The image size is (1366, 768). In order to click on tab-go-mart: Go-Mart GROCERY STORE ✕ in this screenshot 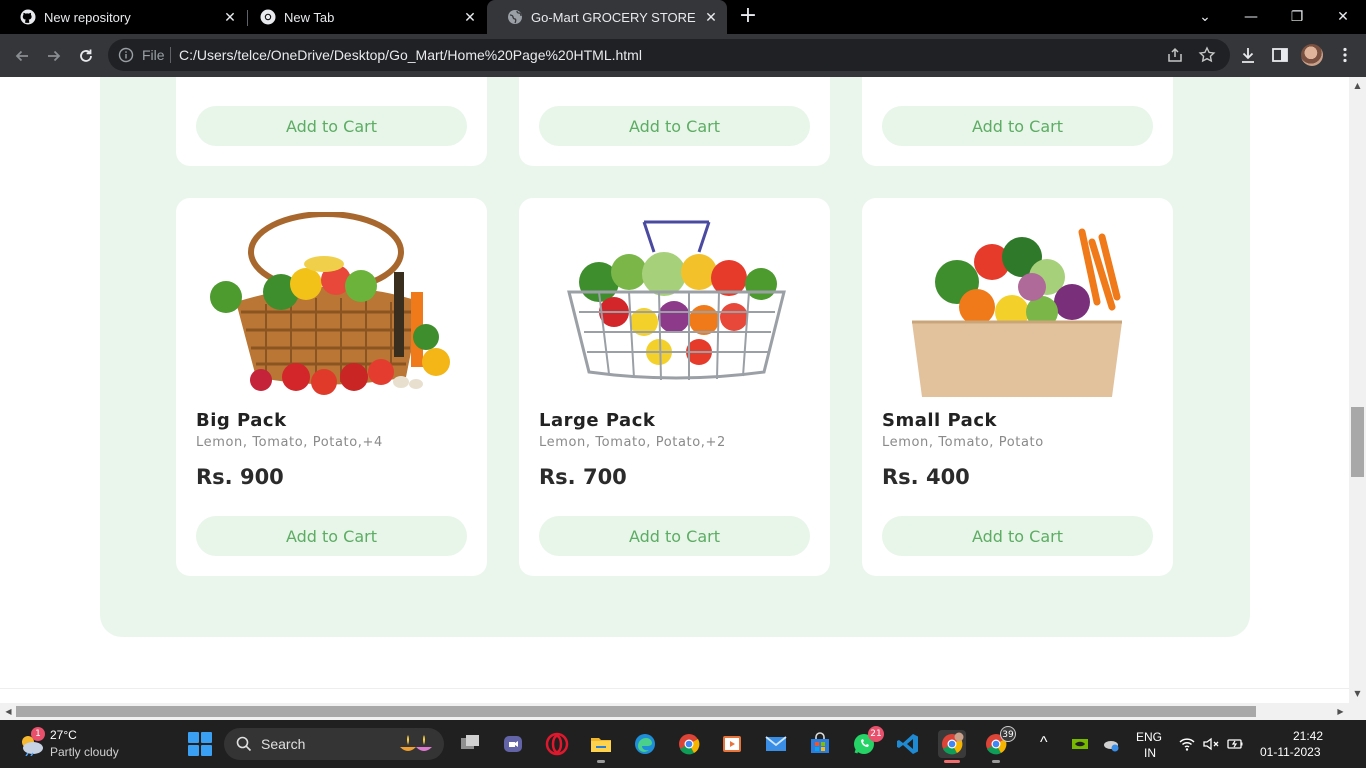, I will do `click(607, 17)`.